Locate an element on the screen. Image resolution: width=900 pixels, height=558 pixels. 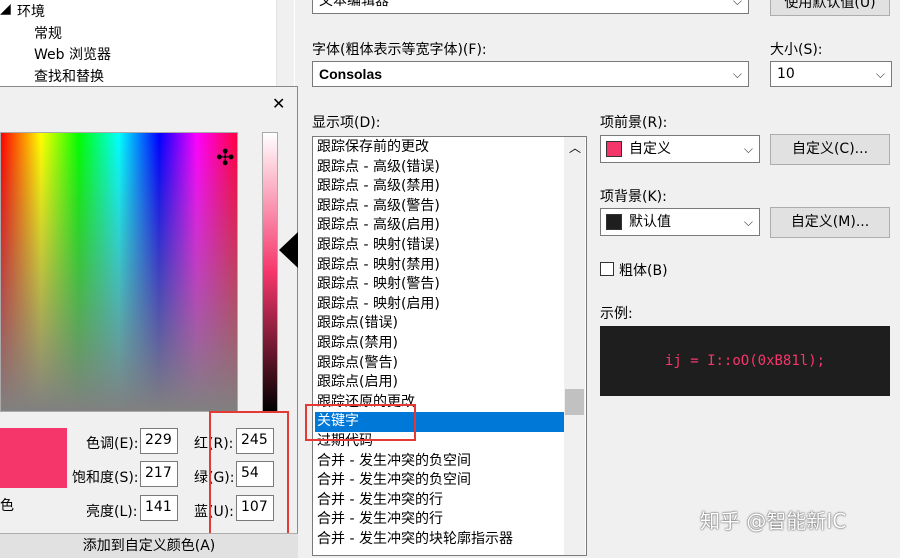
font-label: 字体(粗体表示等宽字体)(F): is located at coordinates (399, 50).